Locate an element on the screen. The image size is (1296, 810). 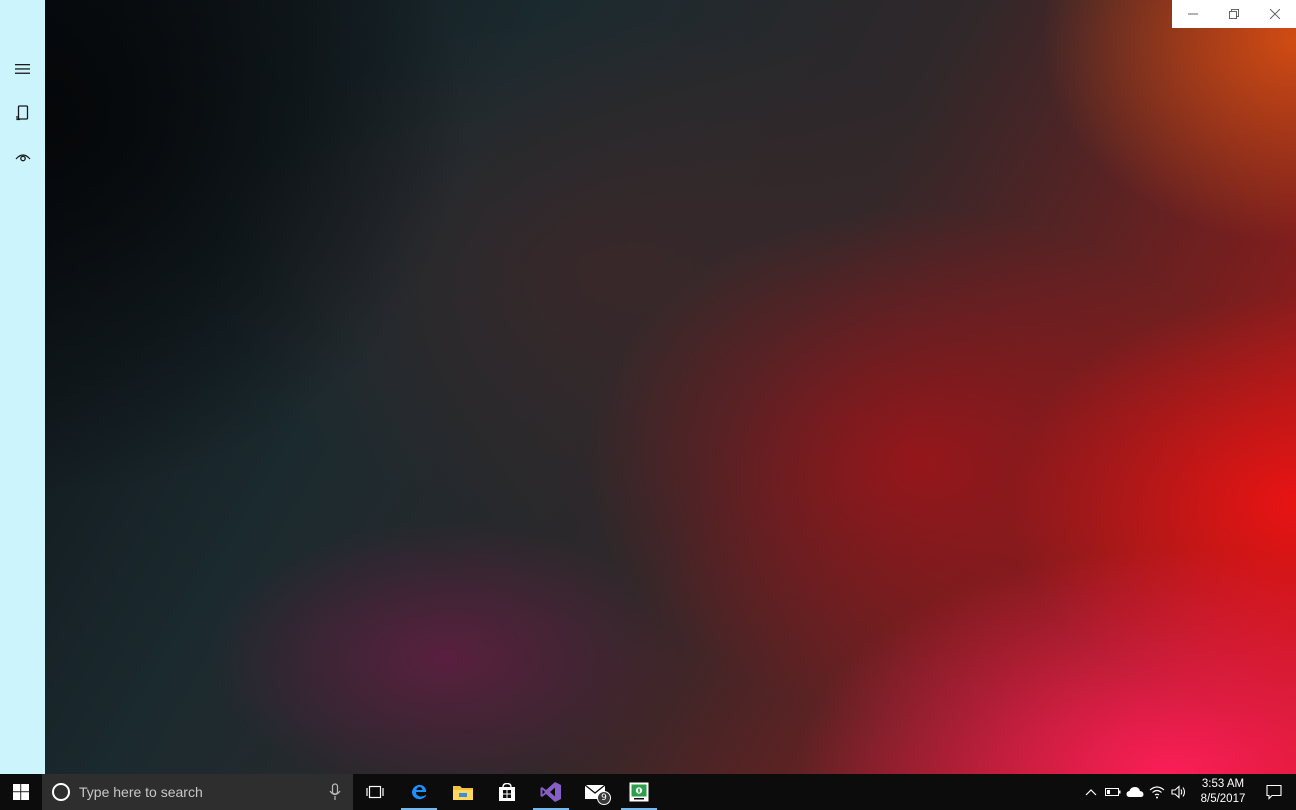
taskbar-app-store is located at coordinates (507, 792).